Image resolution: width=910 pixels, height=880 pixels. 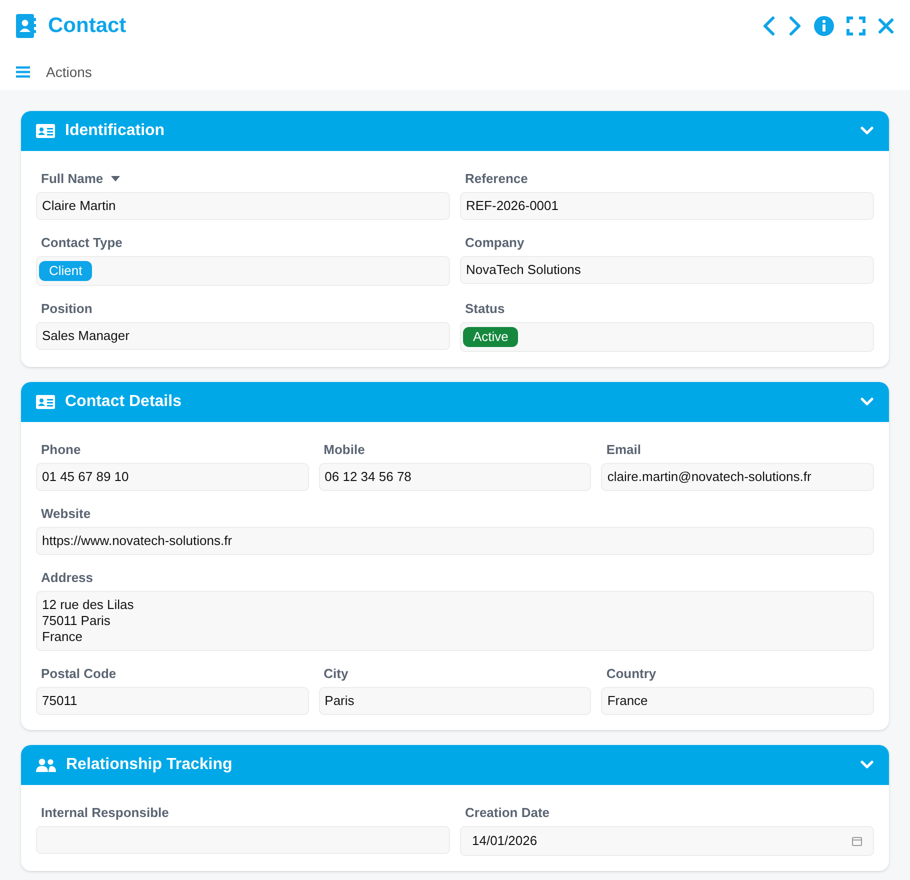 What do you see at coordinates (87, 26) in the screenshot?
I see `window-title: Contact` at bounding box center [87, 26].